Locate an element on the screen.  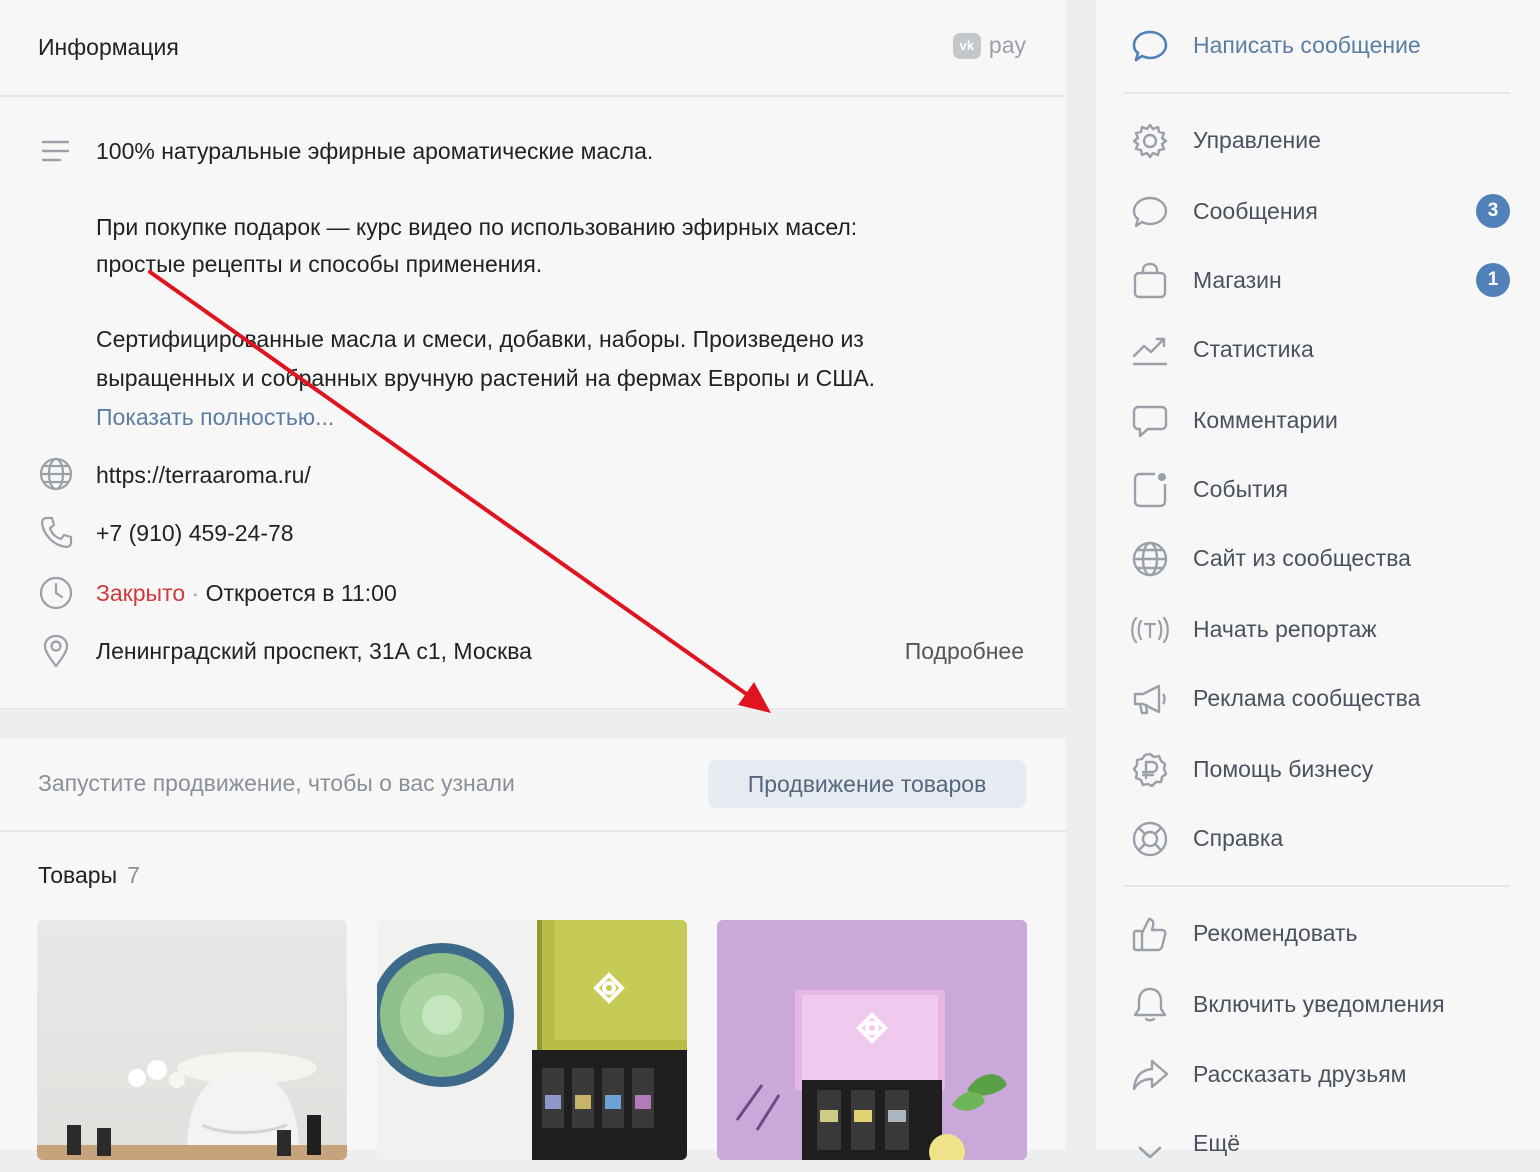
messages-badge: 3 is located at coordinates (1493, 211).